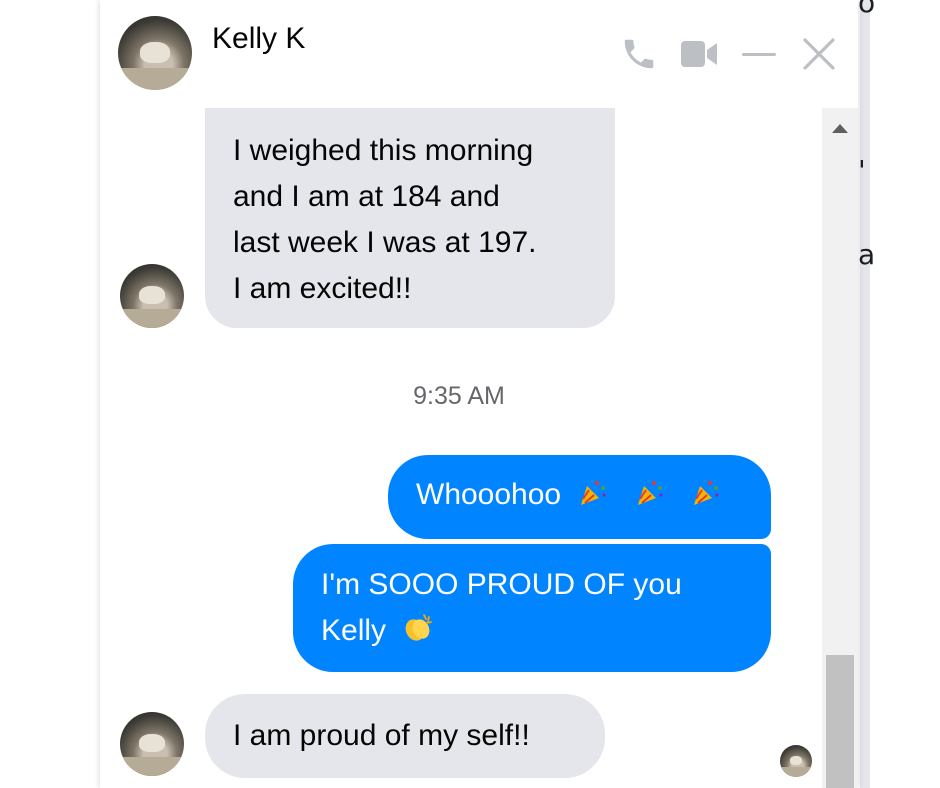  I want to click on scrollbar-thumb, so click(840, 721).